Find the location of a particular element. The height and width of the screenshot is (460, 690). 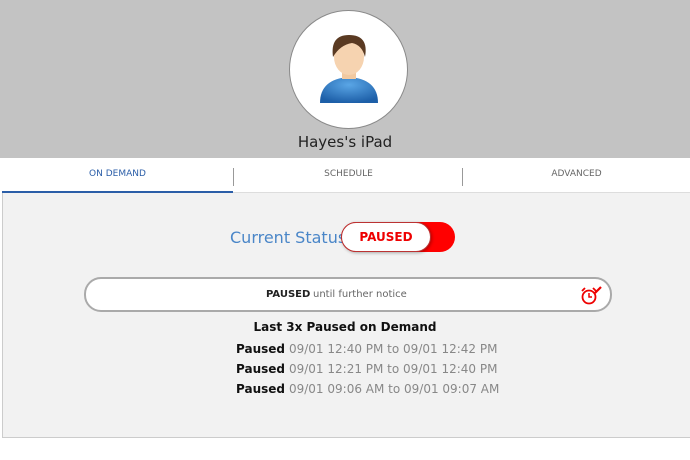

tab-advanced: ADVANCED is located at coordinates (576, 175).